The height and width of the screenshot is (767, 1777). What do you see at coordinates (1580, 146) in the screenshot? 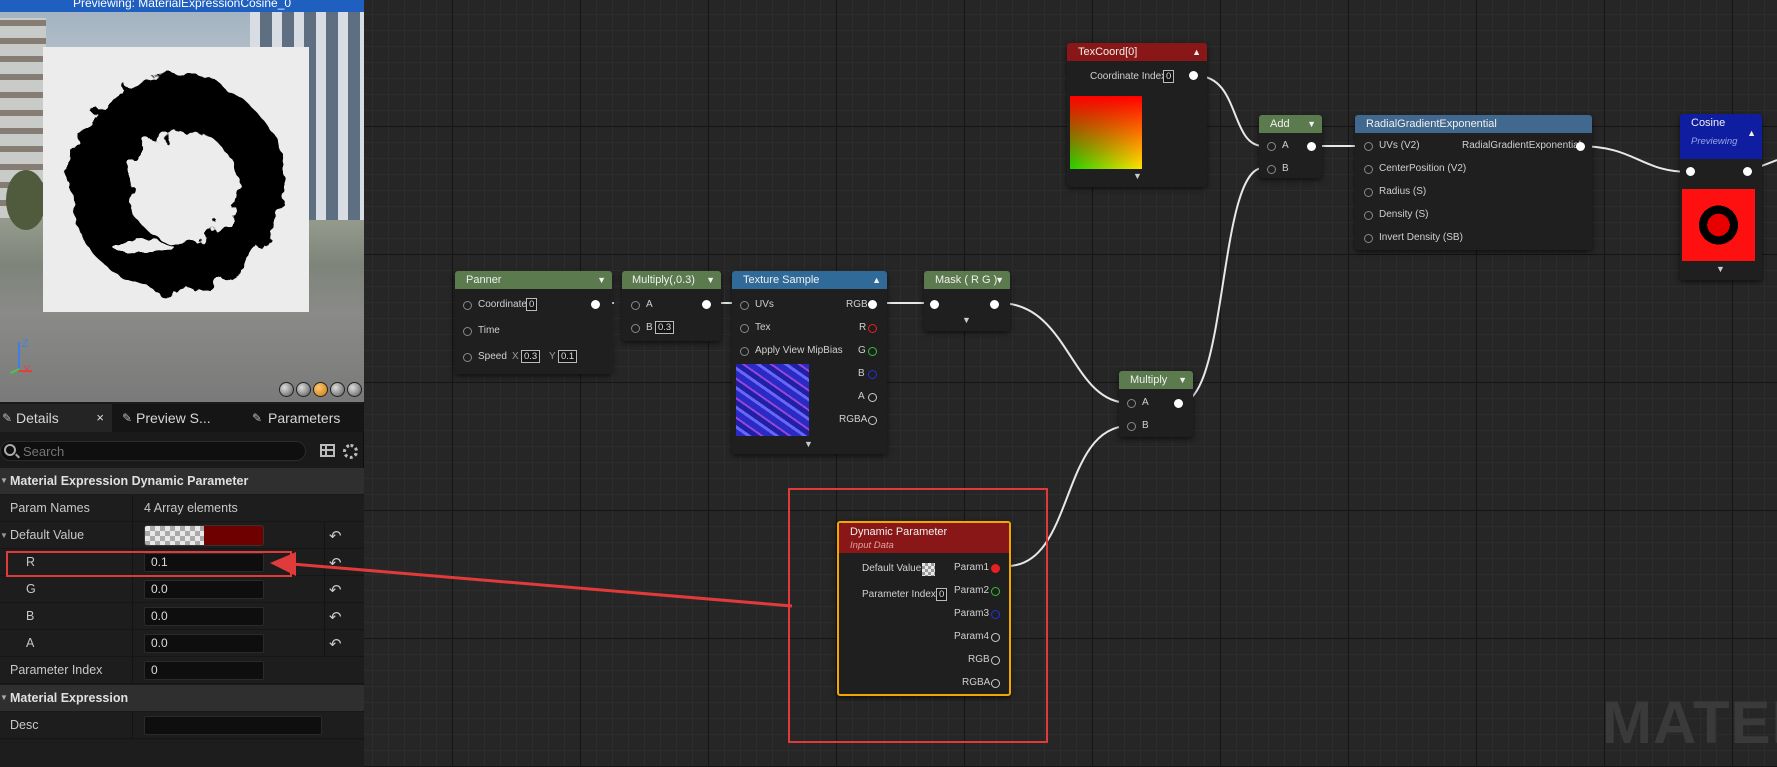
I see `radial-output-pin` at bounding box center [1580, 146].